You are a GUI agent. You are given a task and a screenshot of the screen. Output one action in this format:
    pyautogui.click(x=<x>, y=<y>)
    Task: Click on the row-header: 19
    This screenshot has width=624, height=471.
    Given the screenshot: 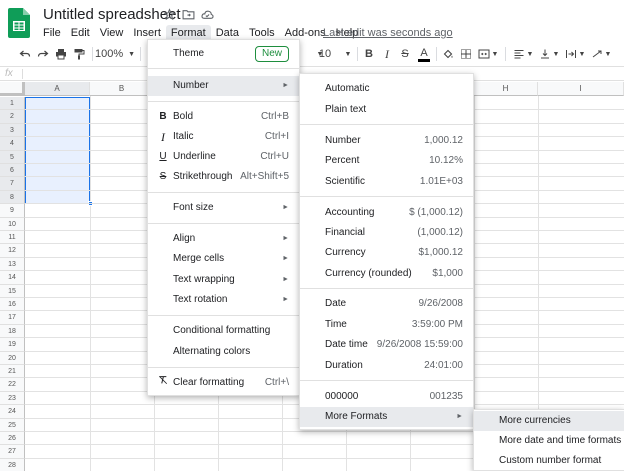 What is the action you would take?
    pyautogui.click(x=12, y=345)
    